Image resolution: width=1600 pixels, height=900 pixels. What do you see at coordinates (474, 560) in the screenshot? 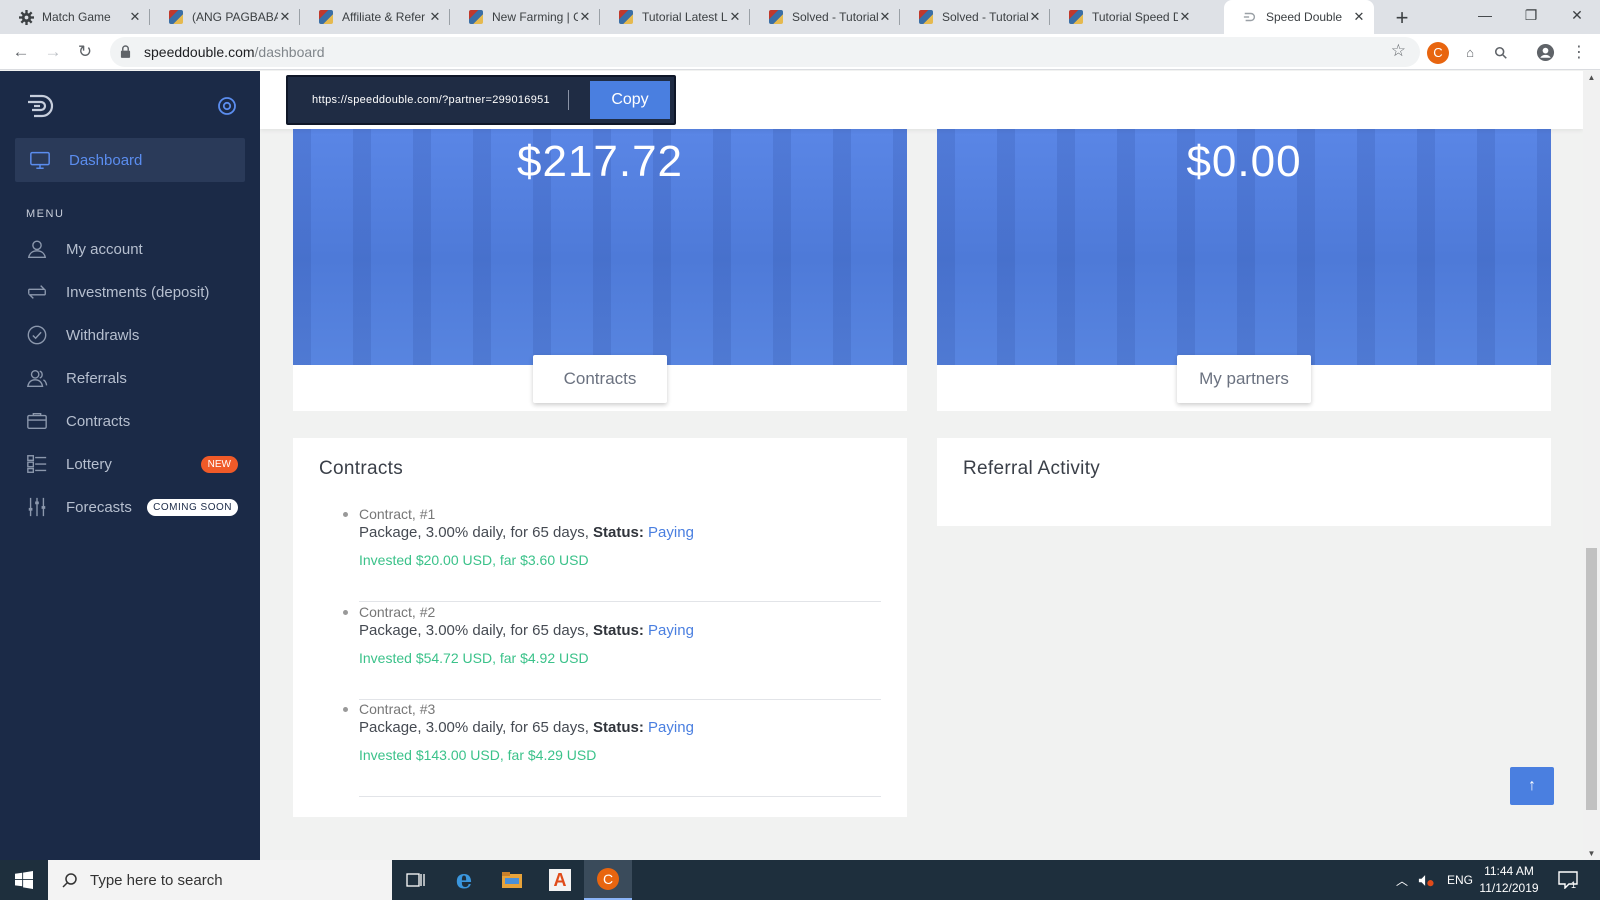
I see `contract-invested: Invested $20.00 USD, far $3.60 USD` at bounding box center [474, 560].